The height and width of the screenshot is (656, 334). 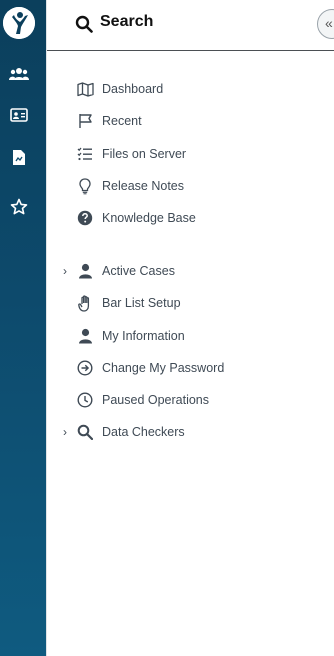 What do you see at coordinates (85, 400) in the screenshot?
I see `clock-icon` at bounding box center [85, 400].